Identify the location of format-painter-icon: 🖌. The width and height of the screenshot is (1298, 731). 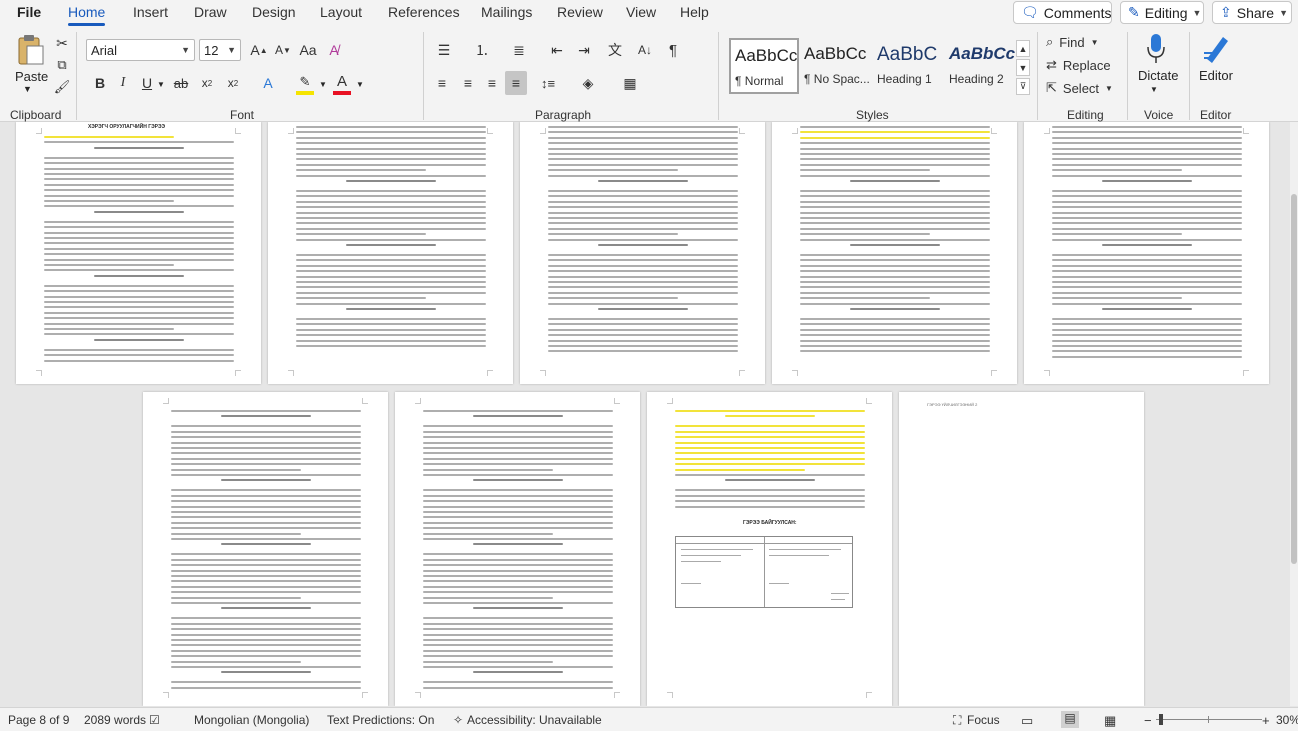
(62, 87).